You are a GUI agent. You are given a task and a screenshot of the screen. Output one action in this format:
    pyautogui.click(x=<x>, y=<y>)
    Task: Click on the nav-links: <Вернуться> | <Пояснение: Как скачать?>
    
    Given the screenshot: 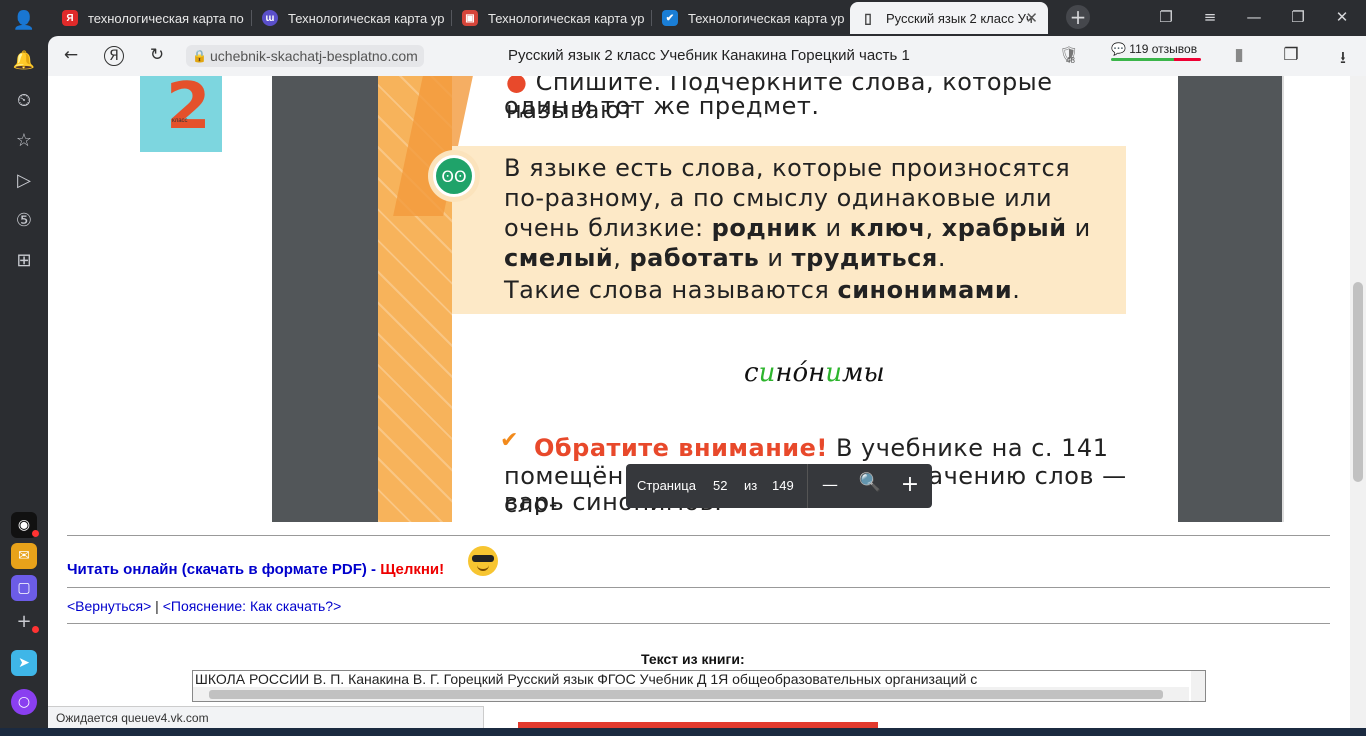 What is the action you would take?
    pyautogui.click(x=204, y=606)
    